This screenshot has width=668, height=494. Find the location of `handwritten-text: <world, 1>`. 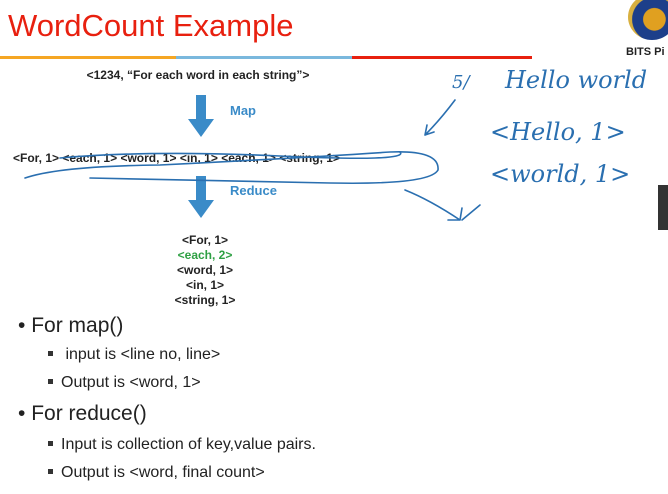

handwritten-text: <world, 1> is located at coordinates (560, 174).